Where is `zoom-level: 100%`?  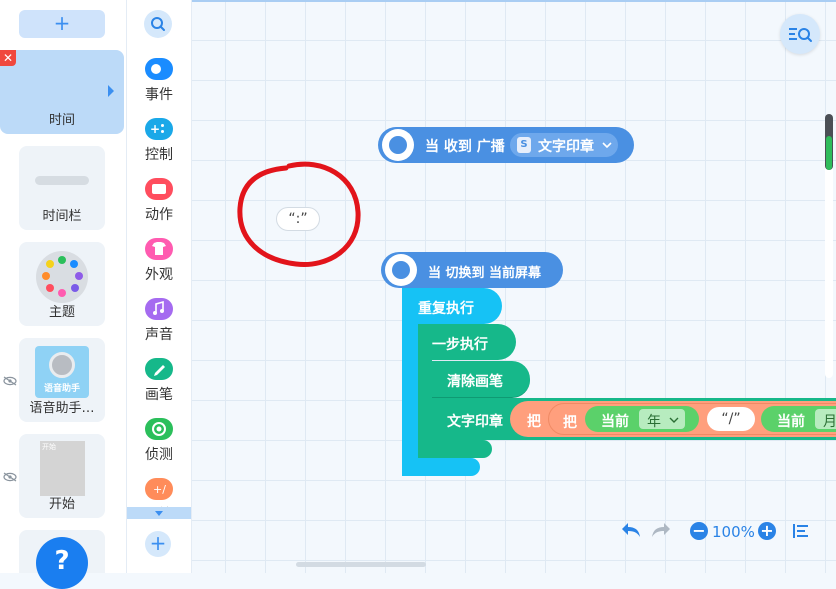
zoom-level: 100% is located at coordinates (733, 532).